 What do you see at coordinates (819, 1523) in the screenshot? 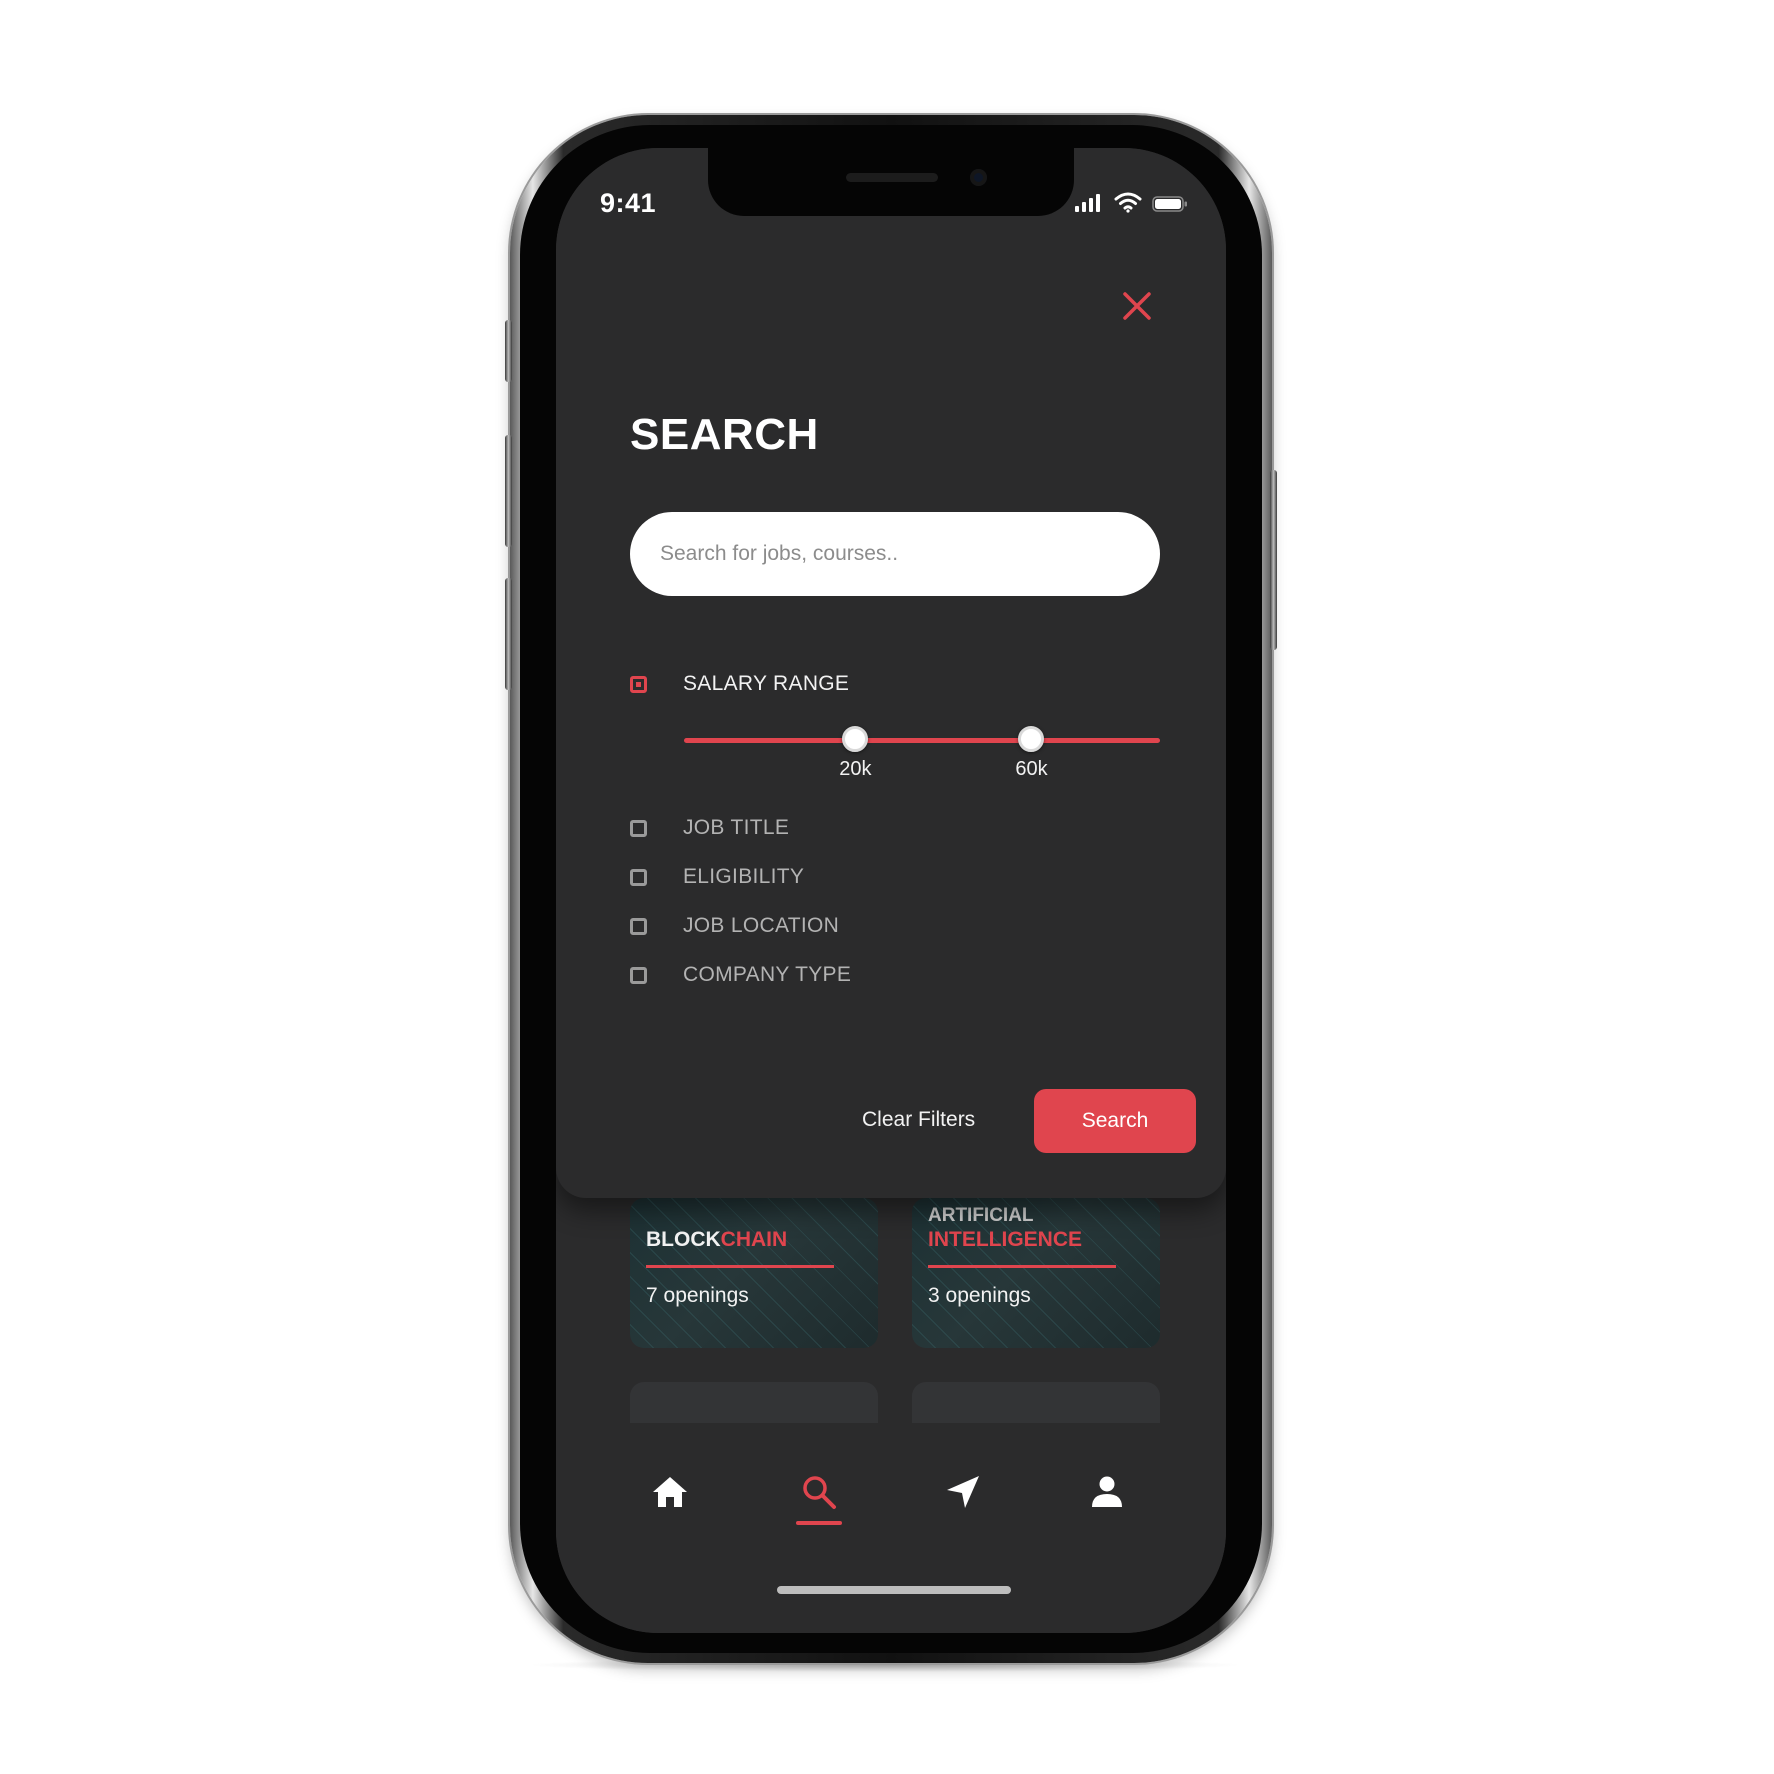
I see `active-tab-indicator` at bounding box center [819, 1523].